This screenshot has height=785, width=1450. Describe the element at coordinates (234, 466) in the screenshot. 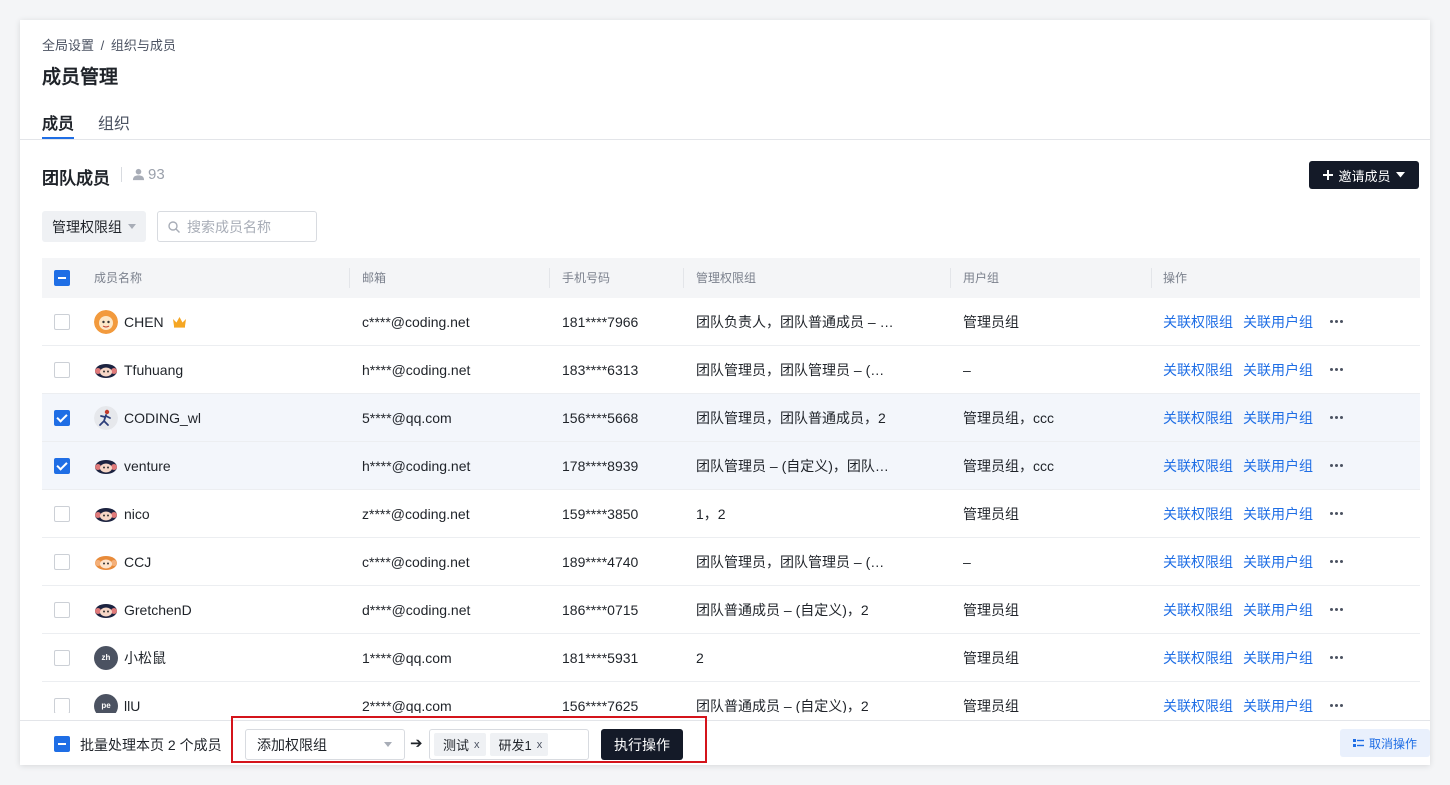

I see `member-name-cell: venture` at that location.